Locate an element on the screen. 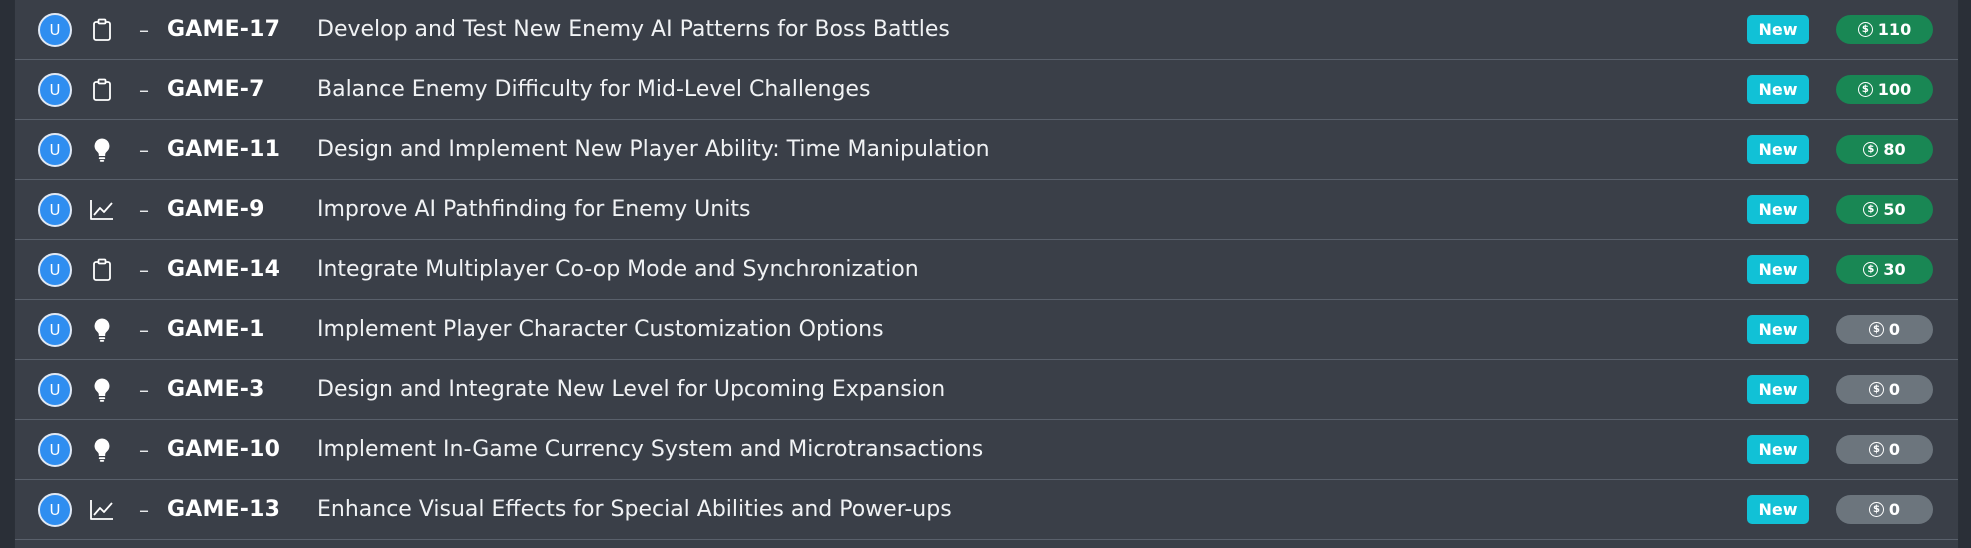 This screenshot has width=1971, height=548. points-value: 80 is located at coordinates (1894, 149).